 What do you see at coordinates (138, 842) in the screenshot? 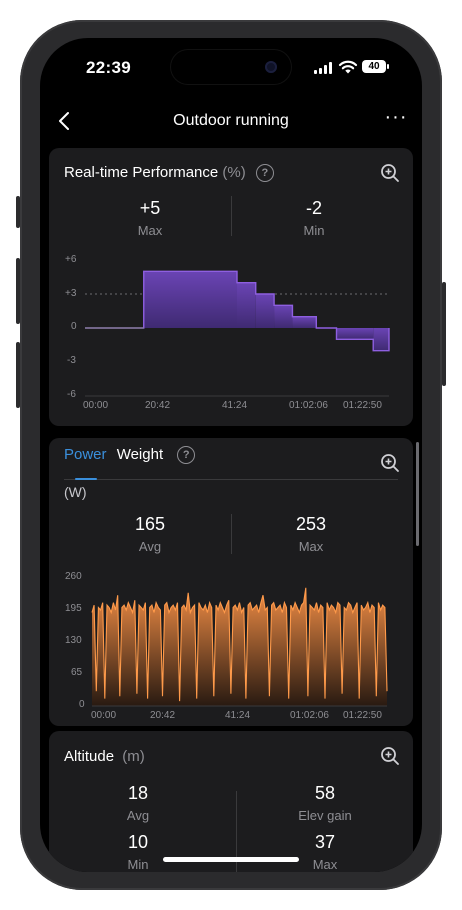
I see `stat-value: 10` at bounding box center [138, 842].